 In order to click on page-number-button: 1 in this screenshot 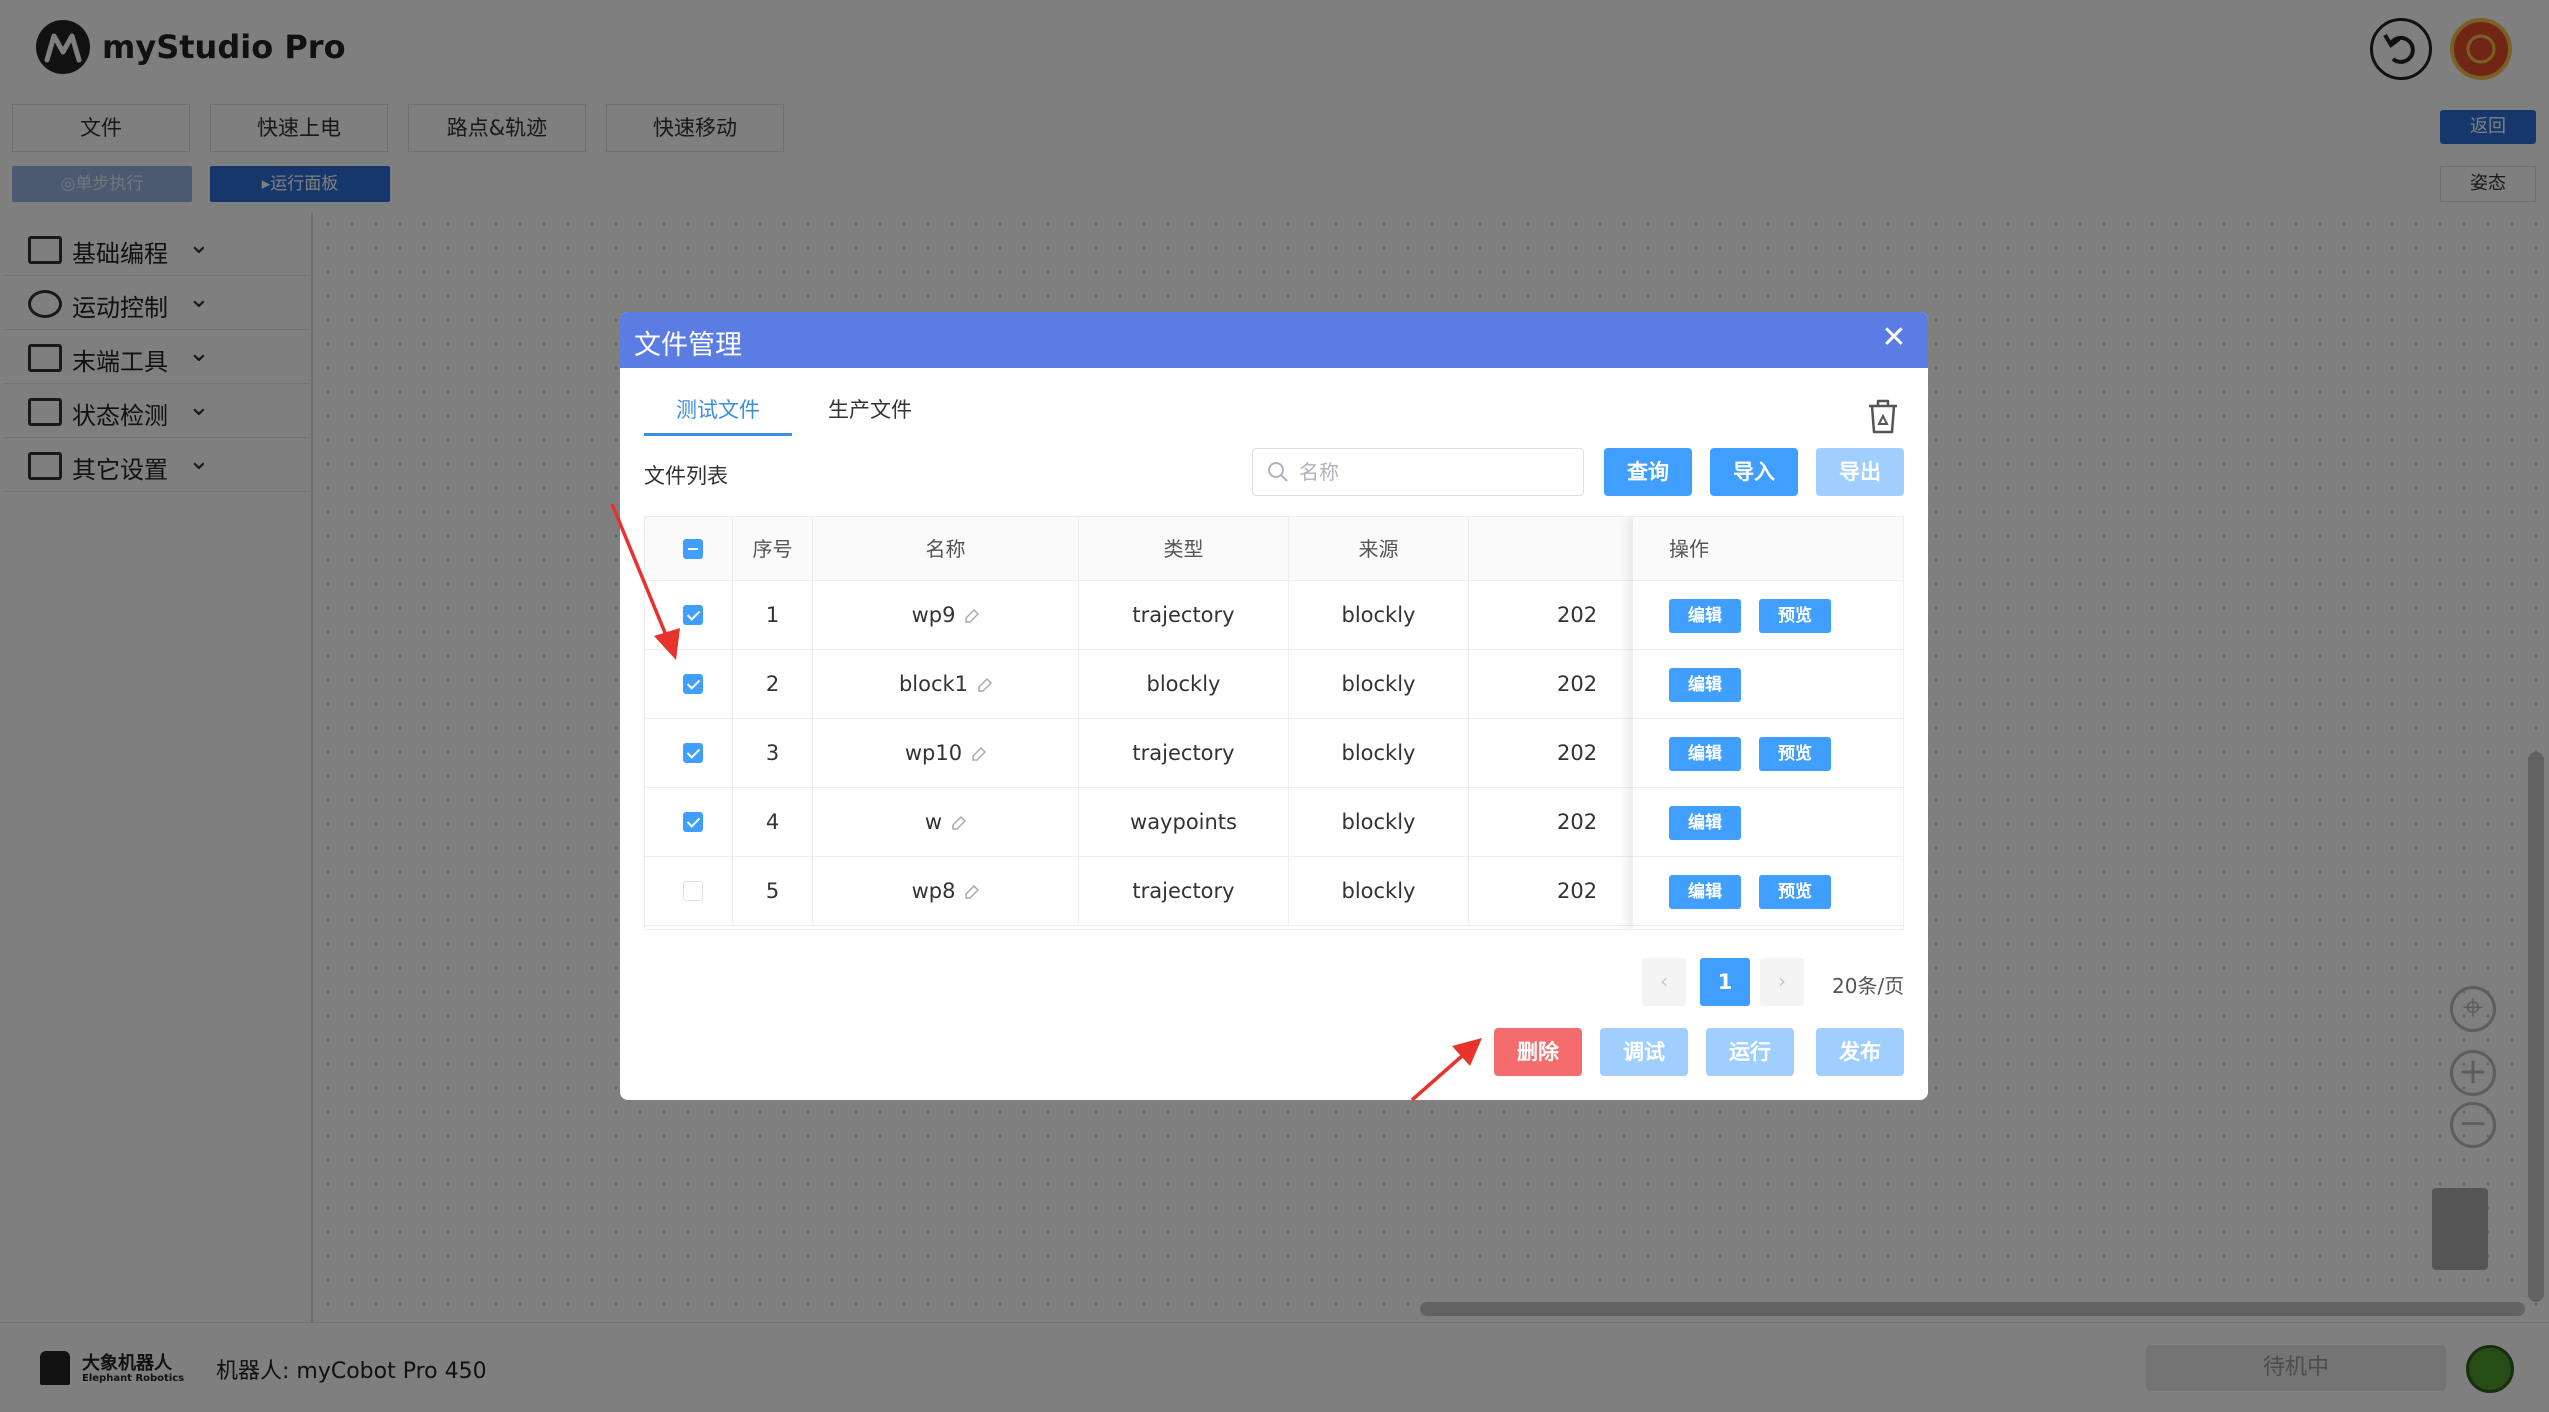, I will do `click(1725, 982)`.